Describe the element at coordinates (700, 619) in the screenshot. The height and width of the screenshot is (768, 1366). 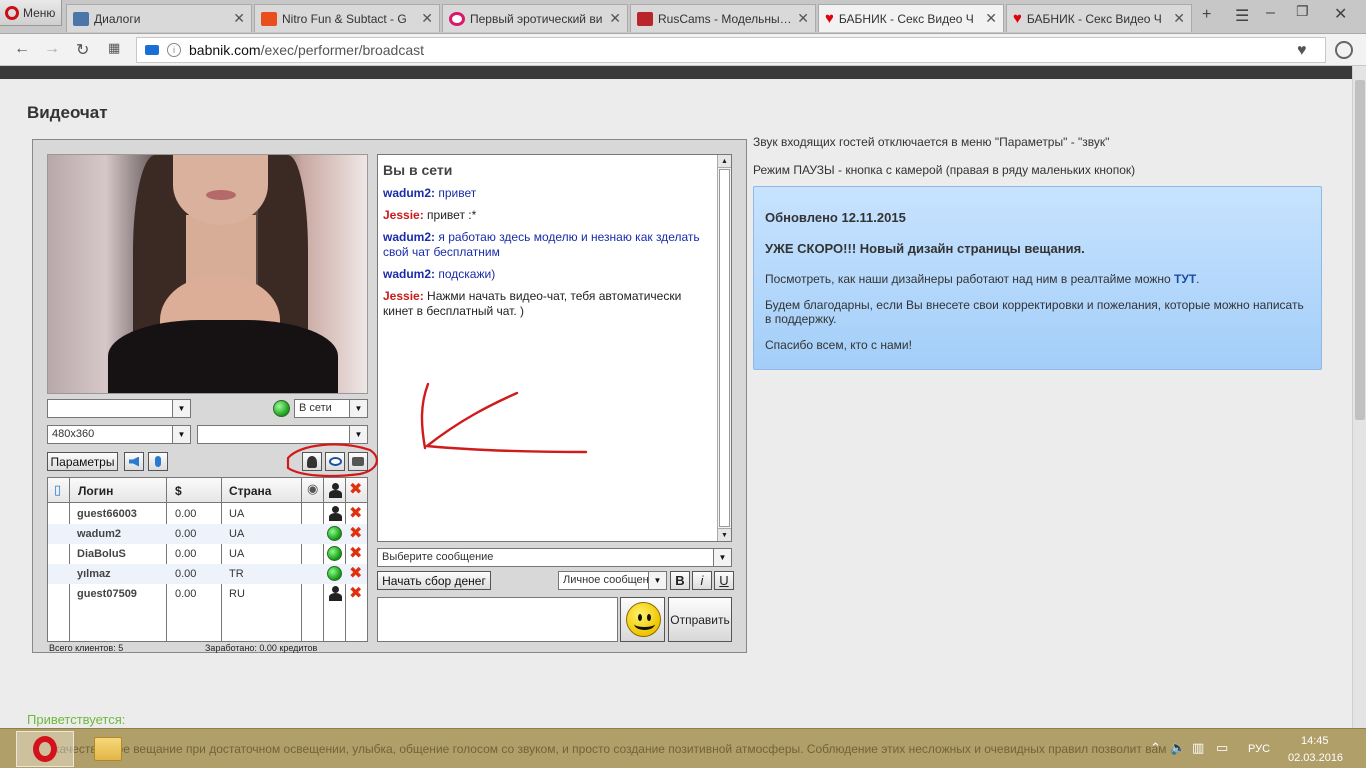
I see `send-button: Отправить` at that location.